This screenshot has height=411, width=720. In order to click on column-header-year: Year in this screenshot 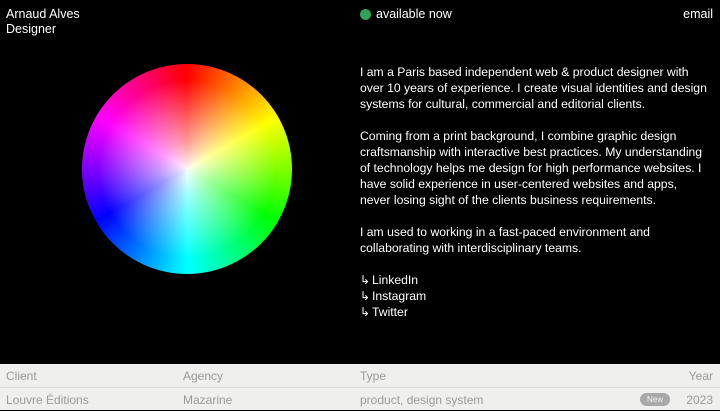, I will do `click(701, 376)`.